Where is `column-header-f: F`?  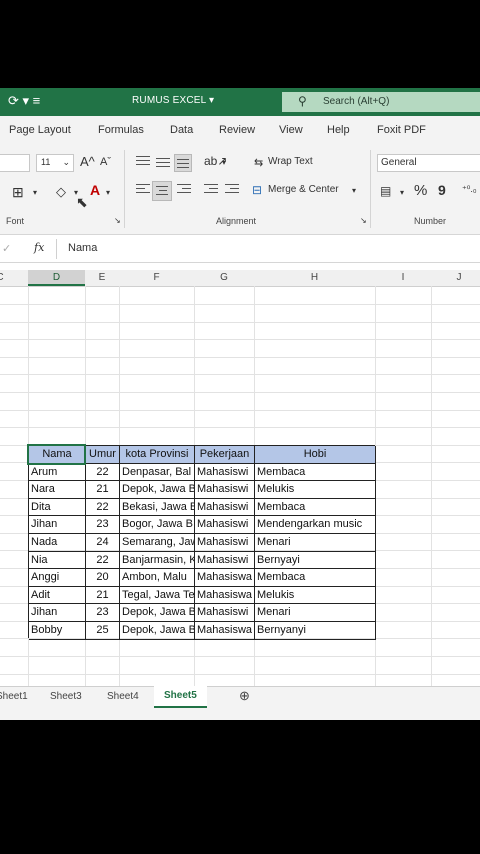 column-header-f: F is located at coordinates (156, 277).